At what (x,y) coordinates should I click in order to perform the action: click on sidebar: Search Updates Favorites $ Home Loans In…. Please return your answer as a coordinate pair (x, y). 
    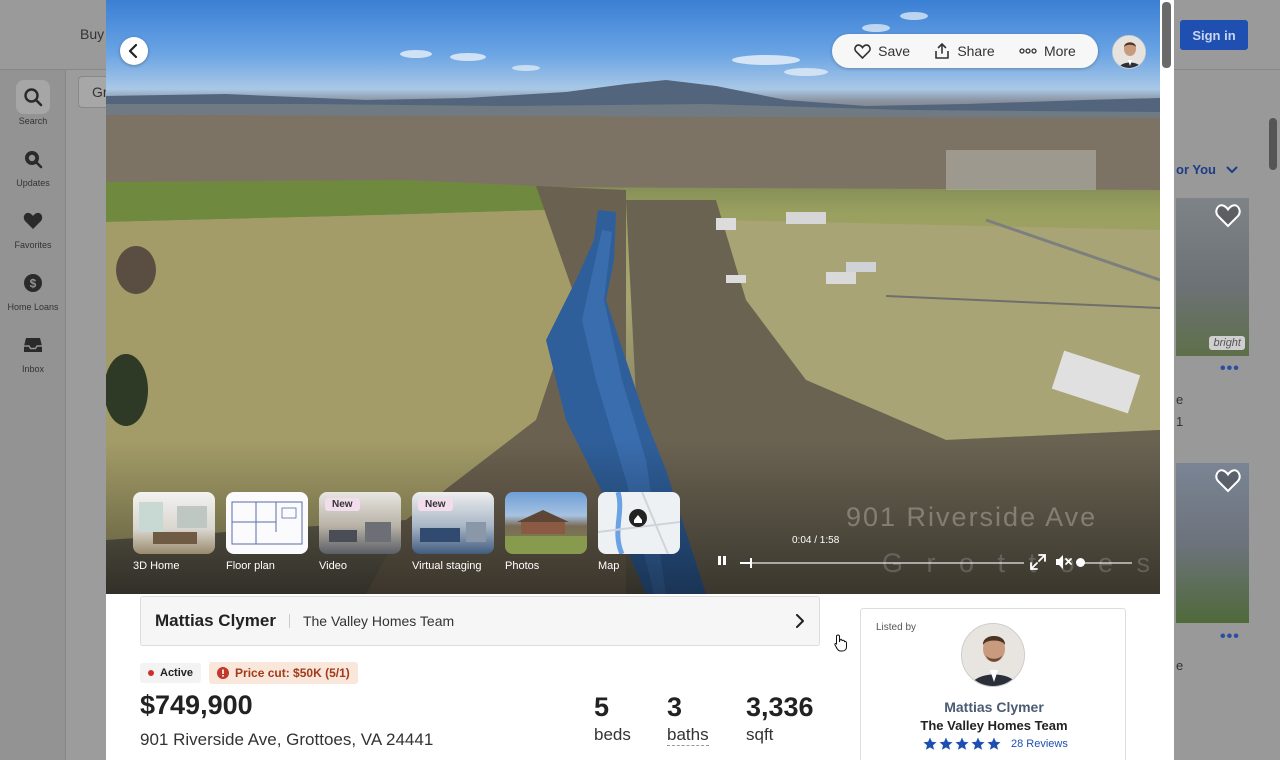
    Looking at the image, I should click on (33, 415).